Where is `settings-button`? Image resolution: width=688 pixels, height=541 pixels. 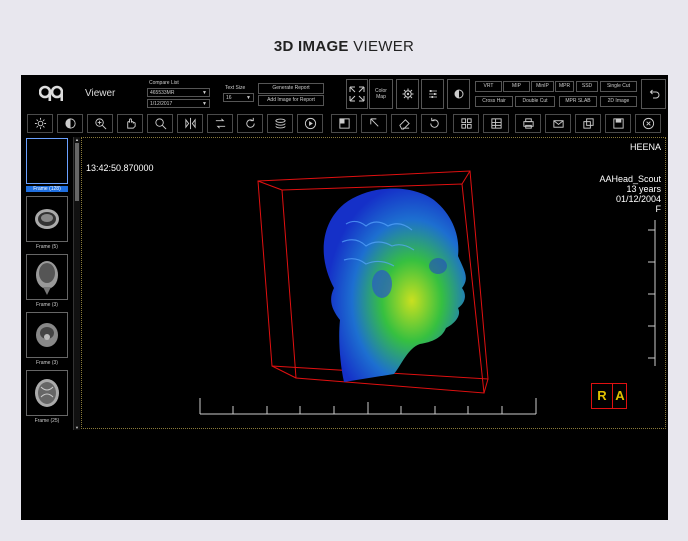
settings-button is located at coordinates (407, 94).